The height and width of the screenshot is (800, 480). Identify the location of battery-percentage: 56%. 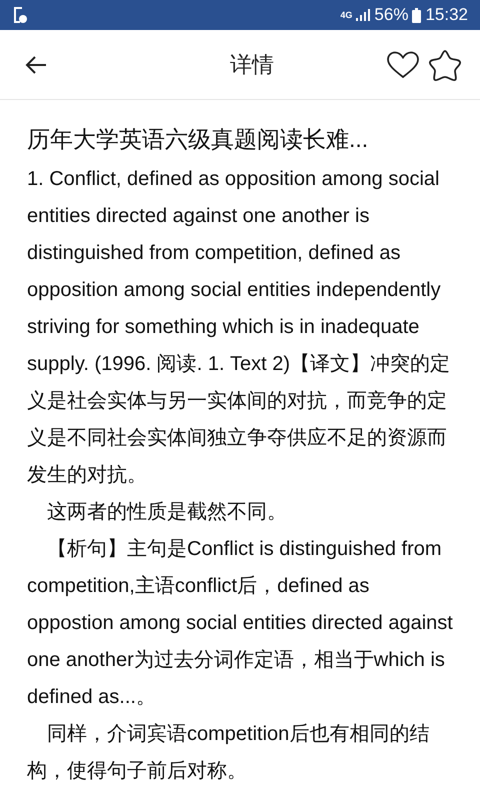
(391, 15).